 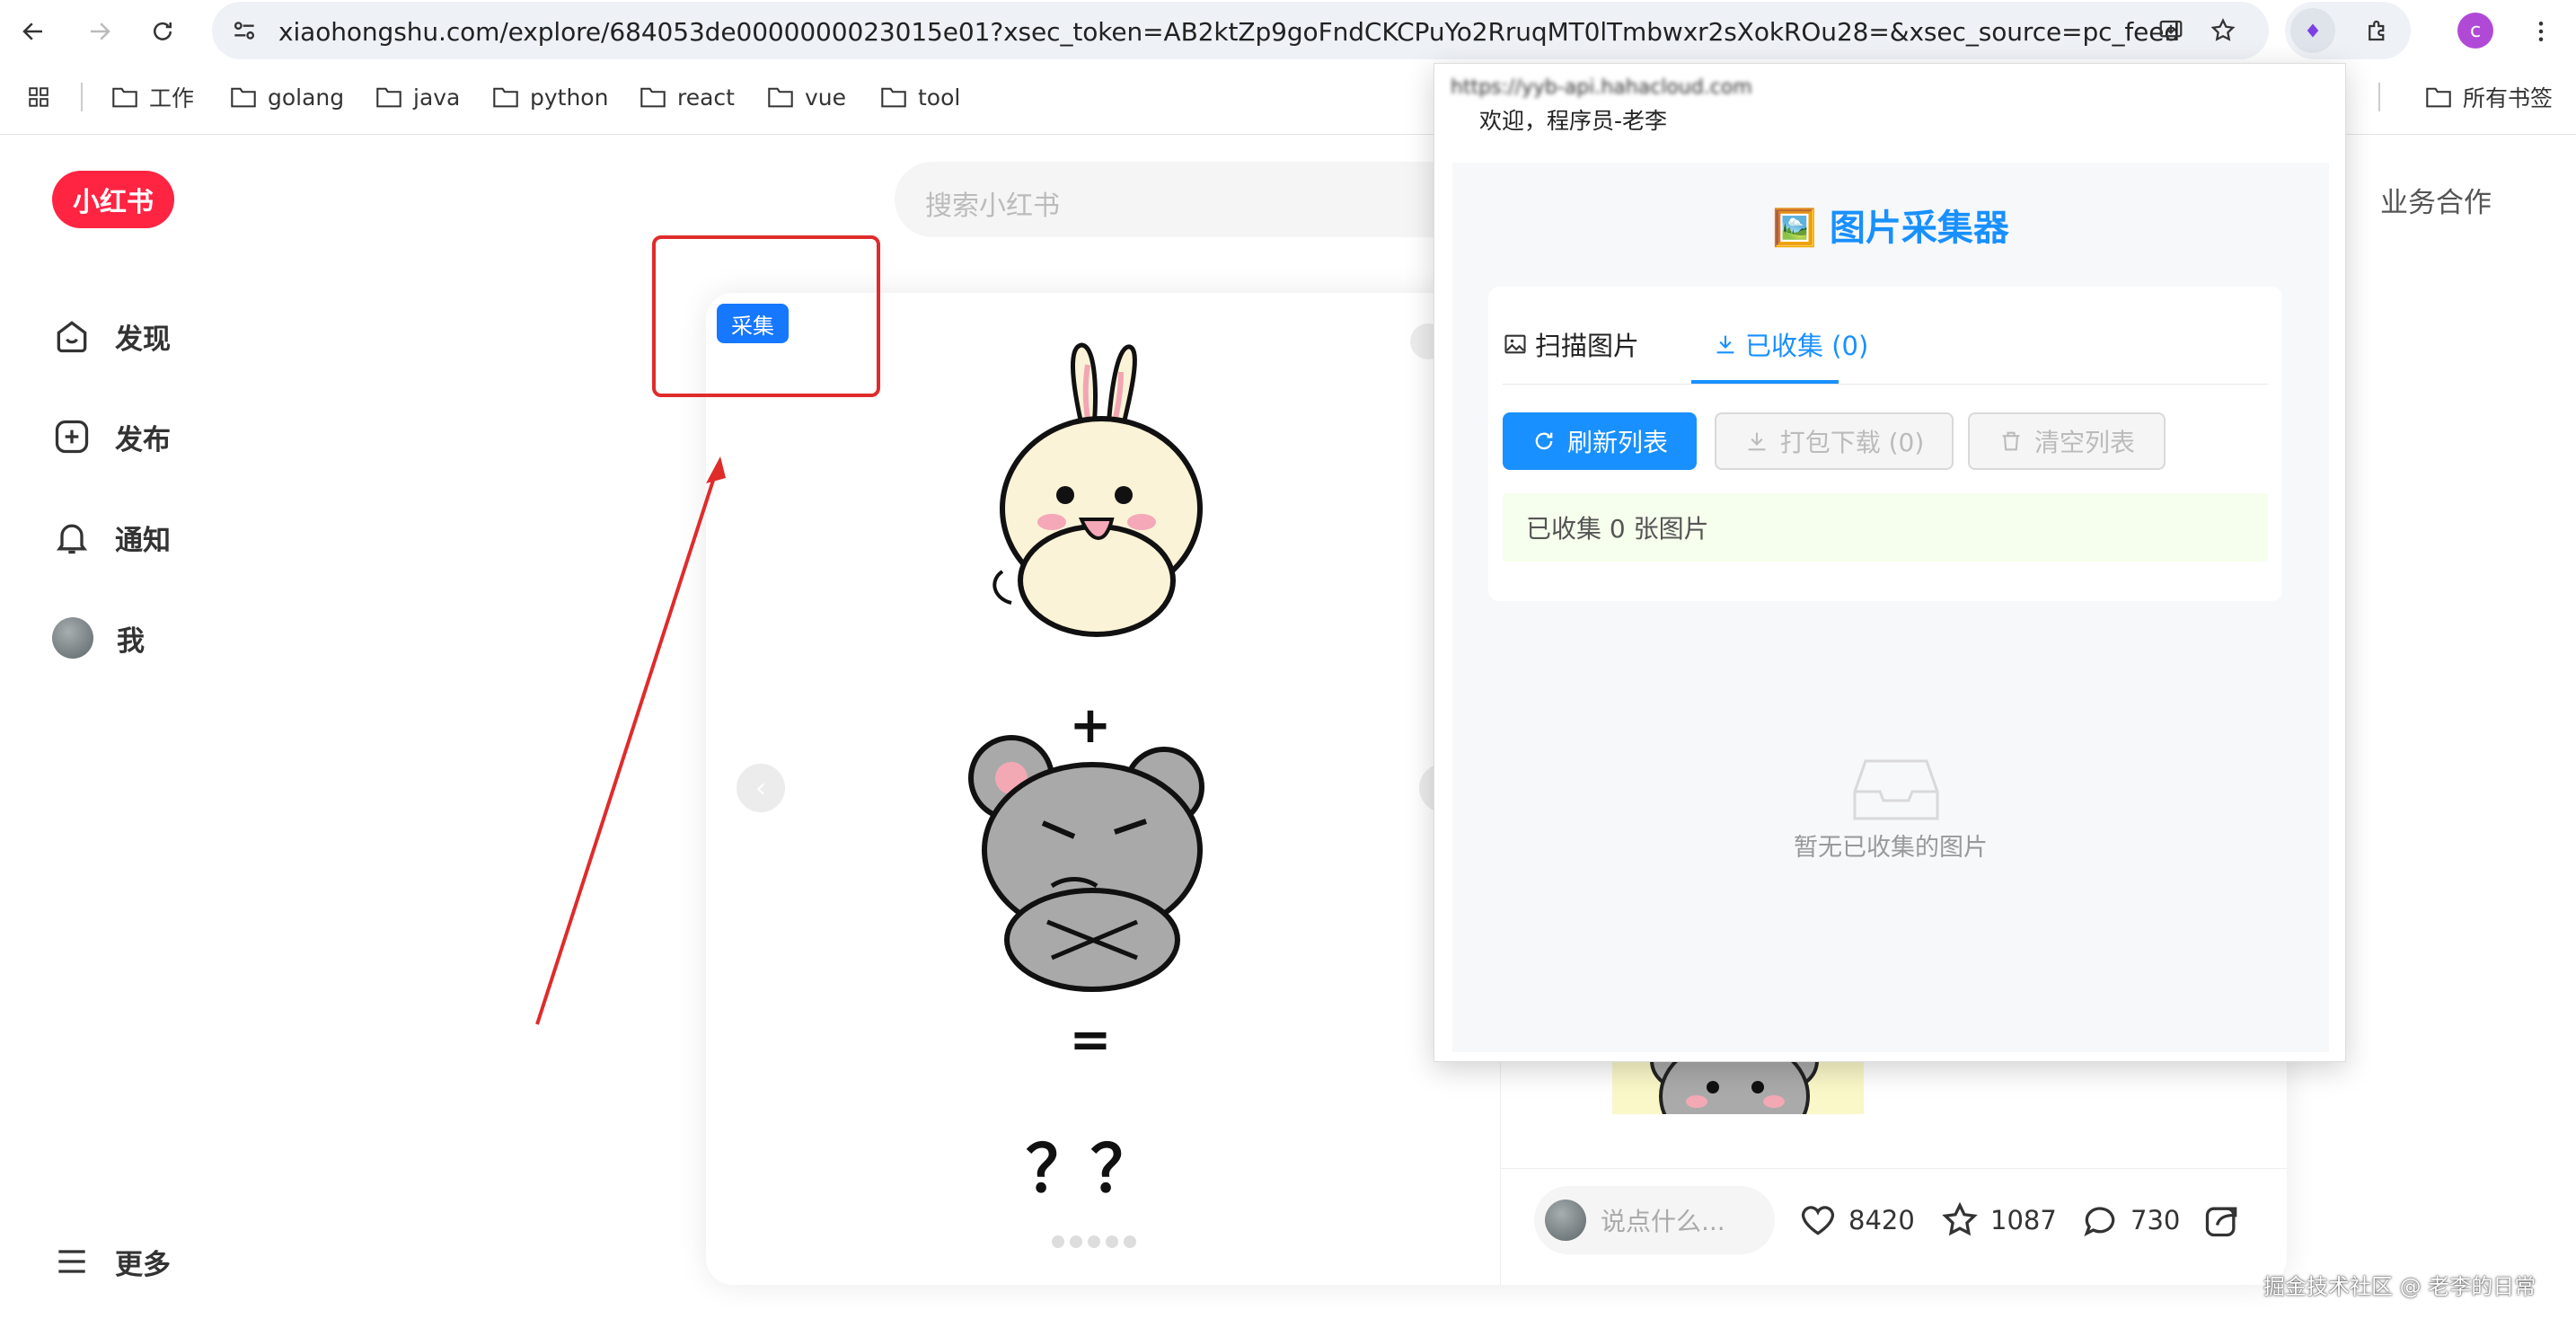 What do you see at coordinates (1896, 790) in the screenshot?
I see `empty-inbox-icon` at bounding box center [1896, 790].